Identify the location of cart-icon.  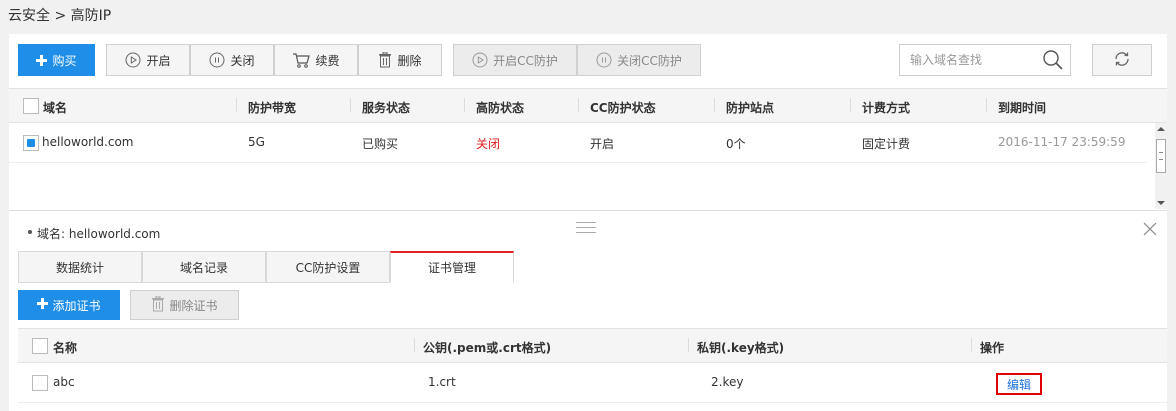
(301, 60).